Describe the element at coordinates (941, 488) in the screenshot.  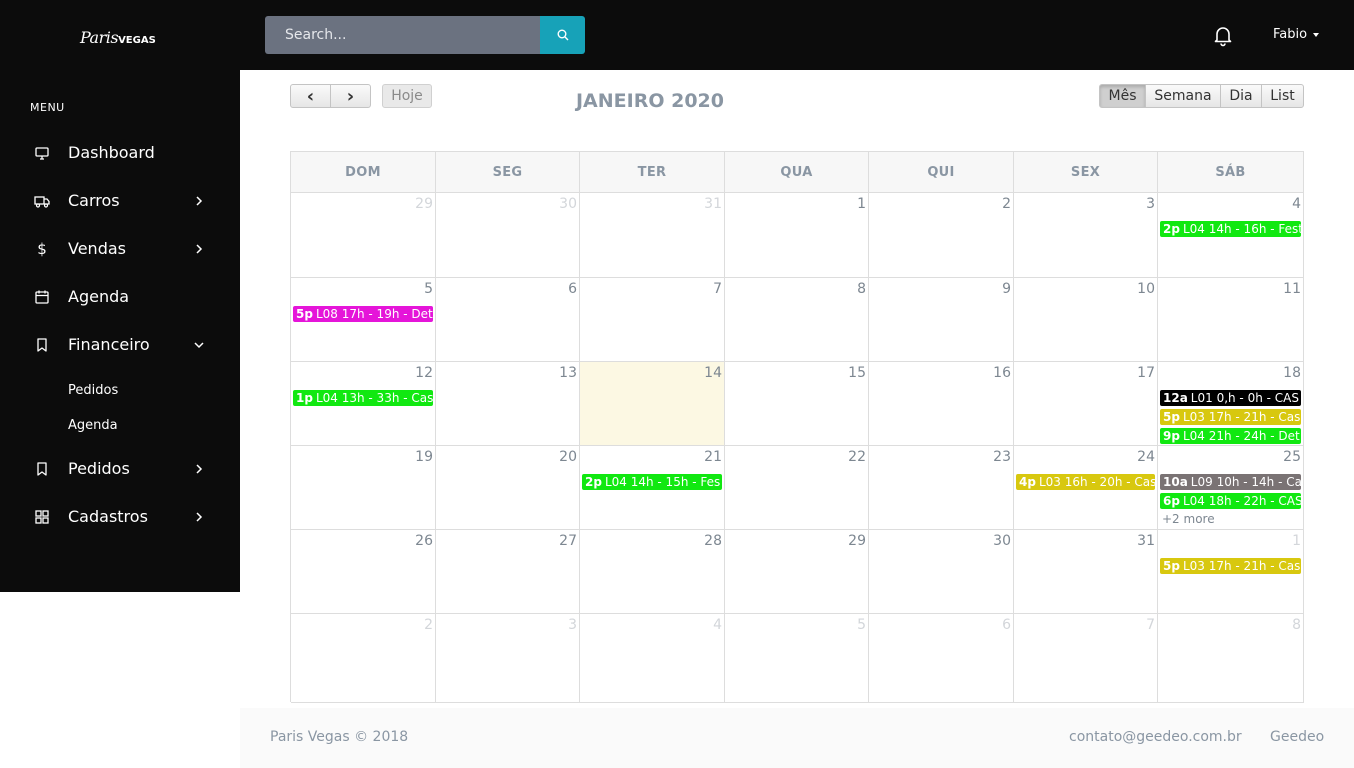
I see `day-cell: 23` at that location.